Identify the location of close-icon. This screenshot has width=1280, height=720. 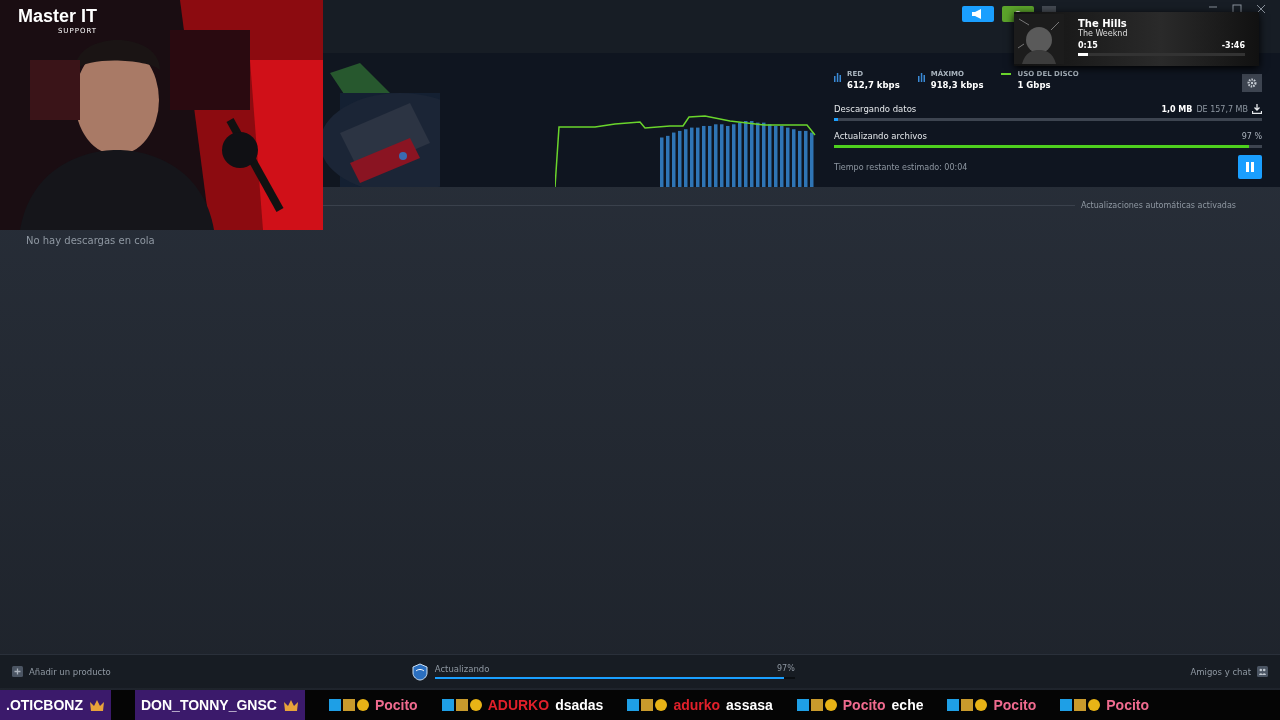
(1261, 9).